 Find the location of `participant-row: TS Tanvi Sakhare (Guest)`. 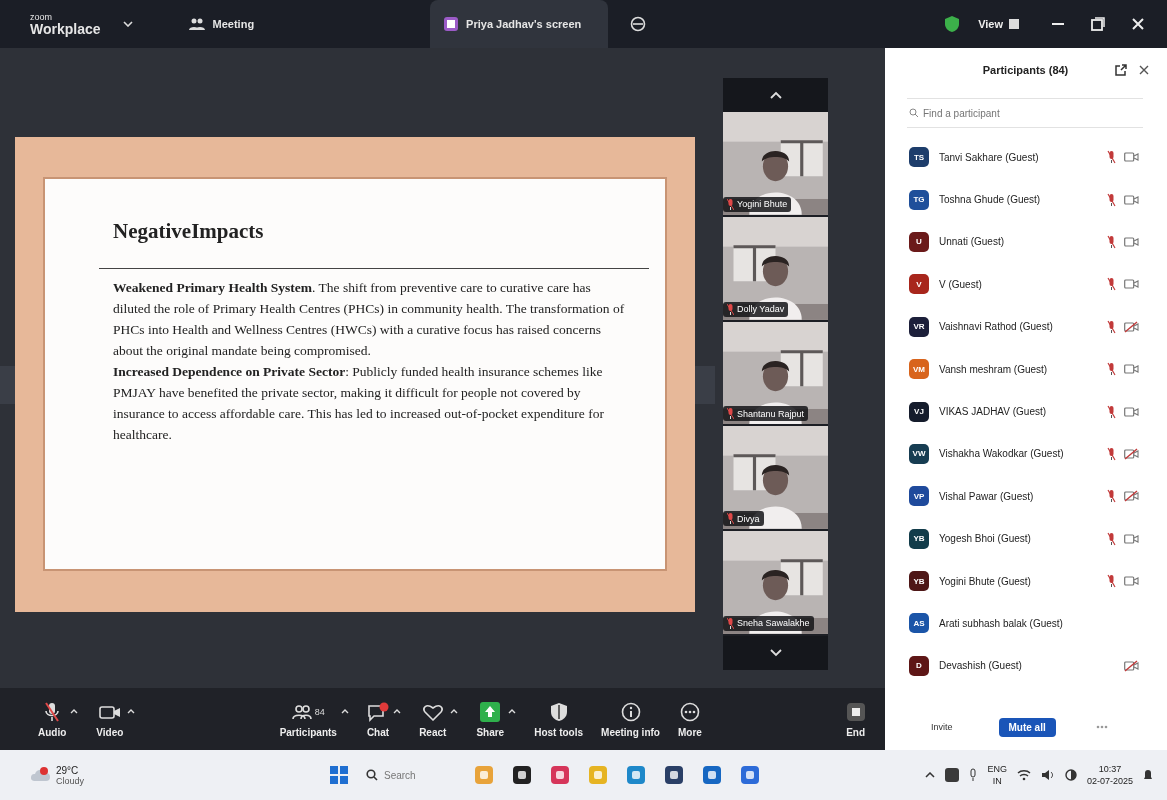

participant-row: TS Tanvi Sakhare (Guest) is located at coordinates (1038, 157).